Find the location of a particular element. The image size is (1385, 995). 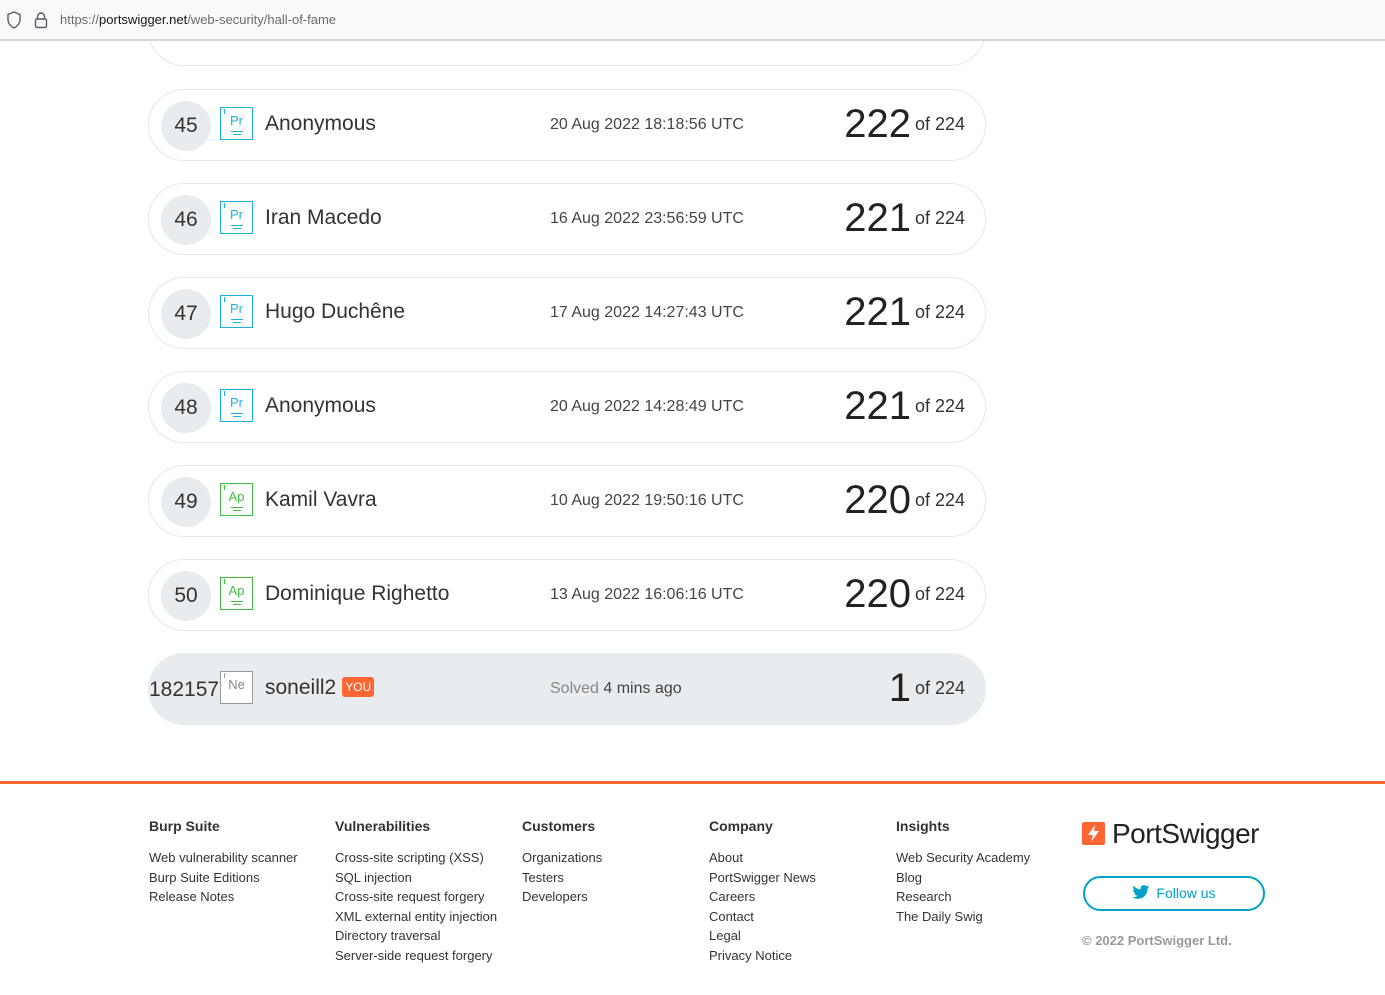

user-name: soneill2 is located at coordinates (301, 687).